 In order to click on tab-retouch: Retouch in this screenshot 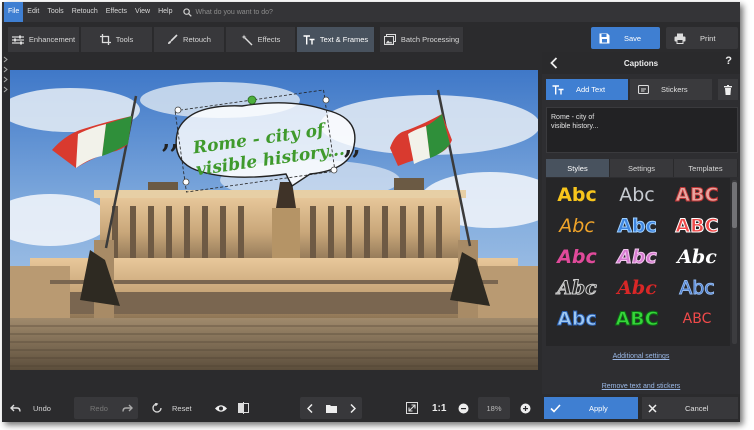, I will do `click(189, 39)`.